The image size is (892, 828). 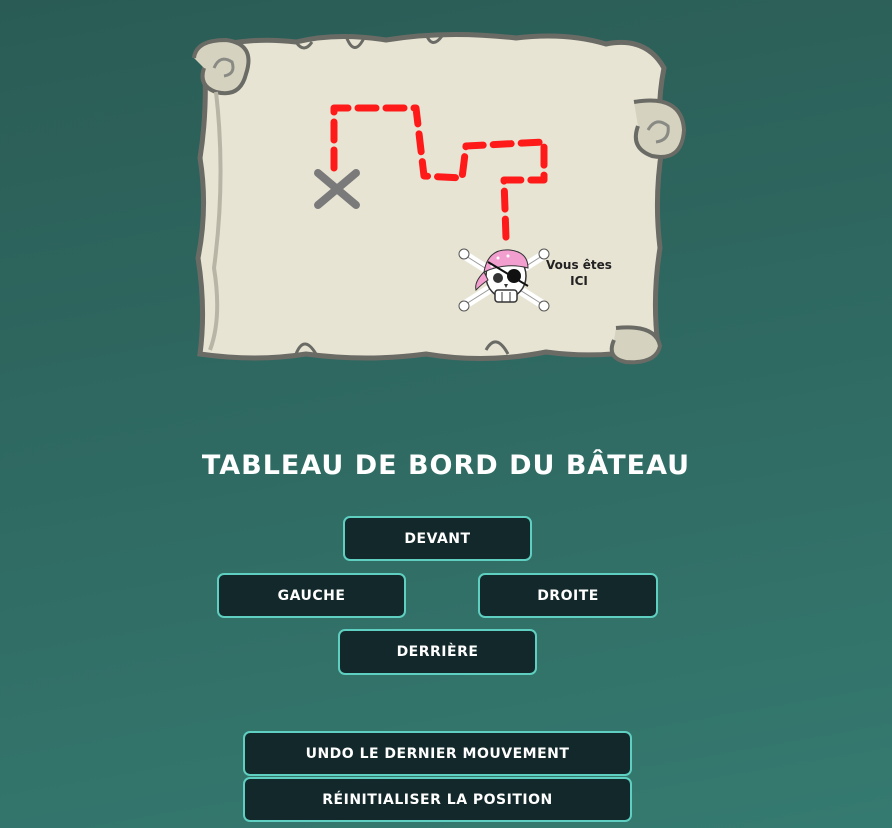 What do you see at coordinates (437, 753) in the screenshot?
I see `undo-button: UNDO LE DERNIER MOUVEMENT` at bounding box center [437, 753].